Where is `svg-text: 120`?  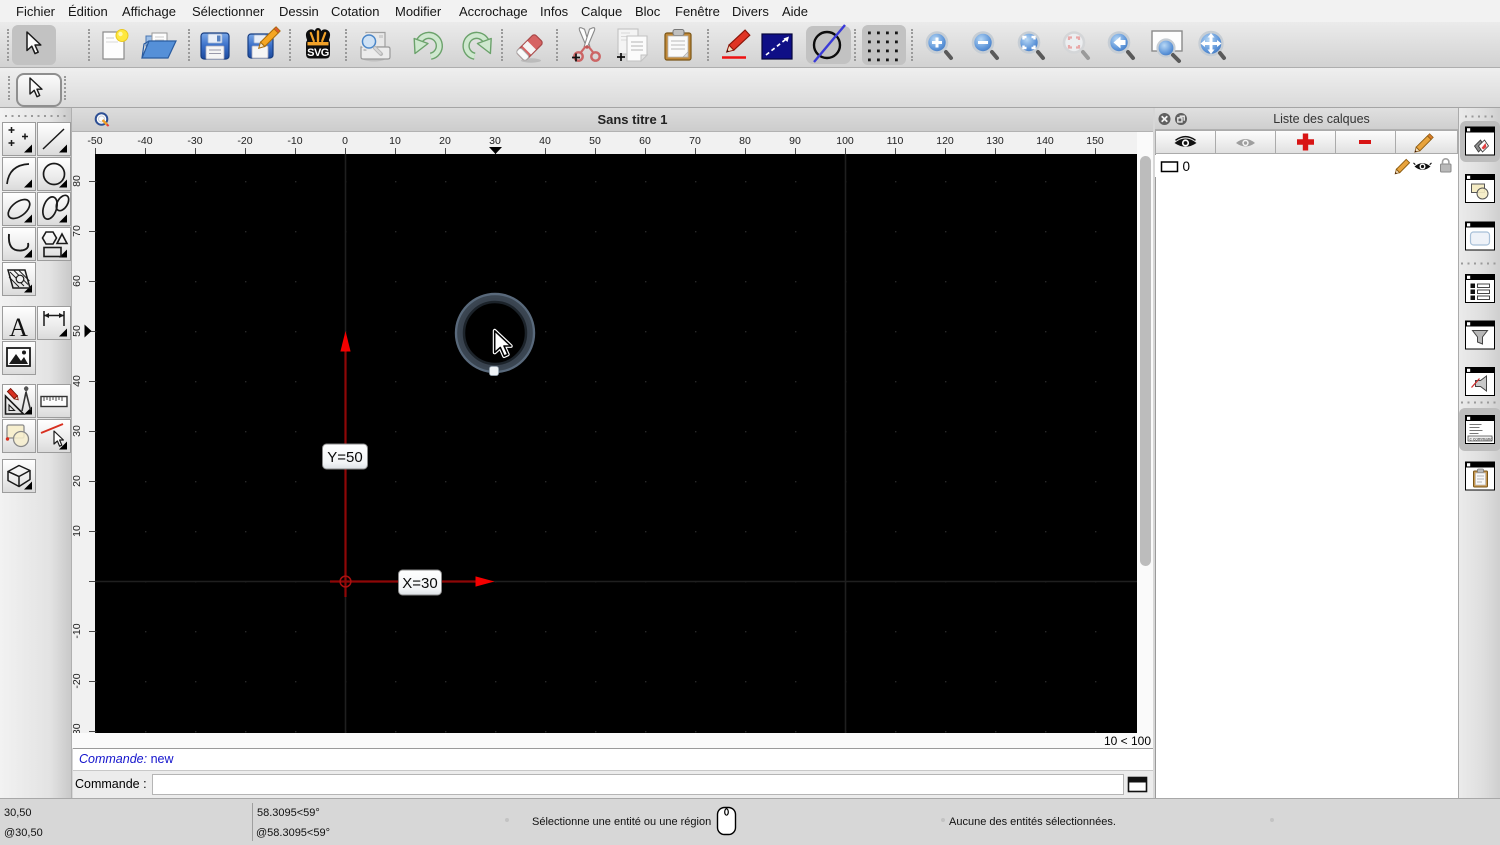
svg-text: 120 is located at coordinates (945, 141).